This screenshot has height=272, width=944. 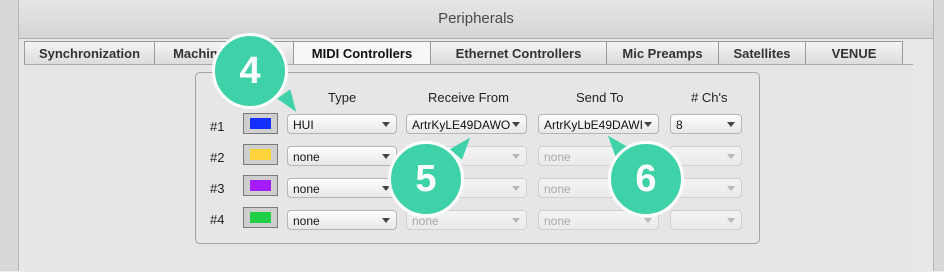 What do you see at coordinates (89, 53) in the screenshot?
I see `tab-synchronization: Synchronization` at bounding box center [89, 53].